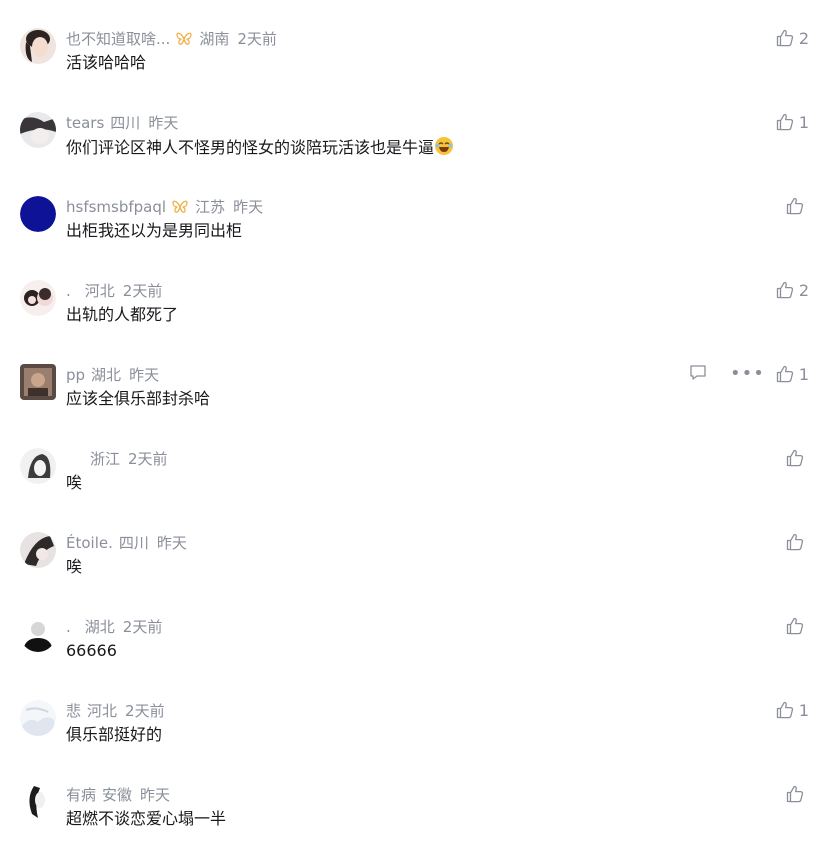  I want to click on comment-text: 俱乐部挺好的, so click(114, 734).